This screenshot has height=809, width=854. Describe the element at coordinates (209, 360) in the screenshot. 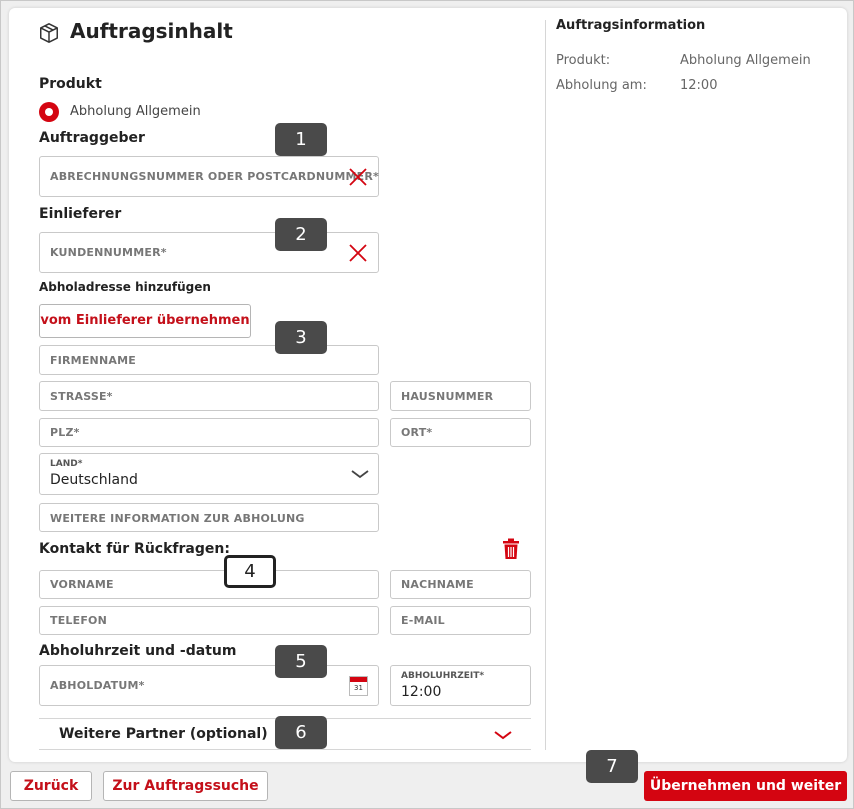

I see `company-name-input: FIRMENNAME` at that location.